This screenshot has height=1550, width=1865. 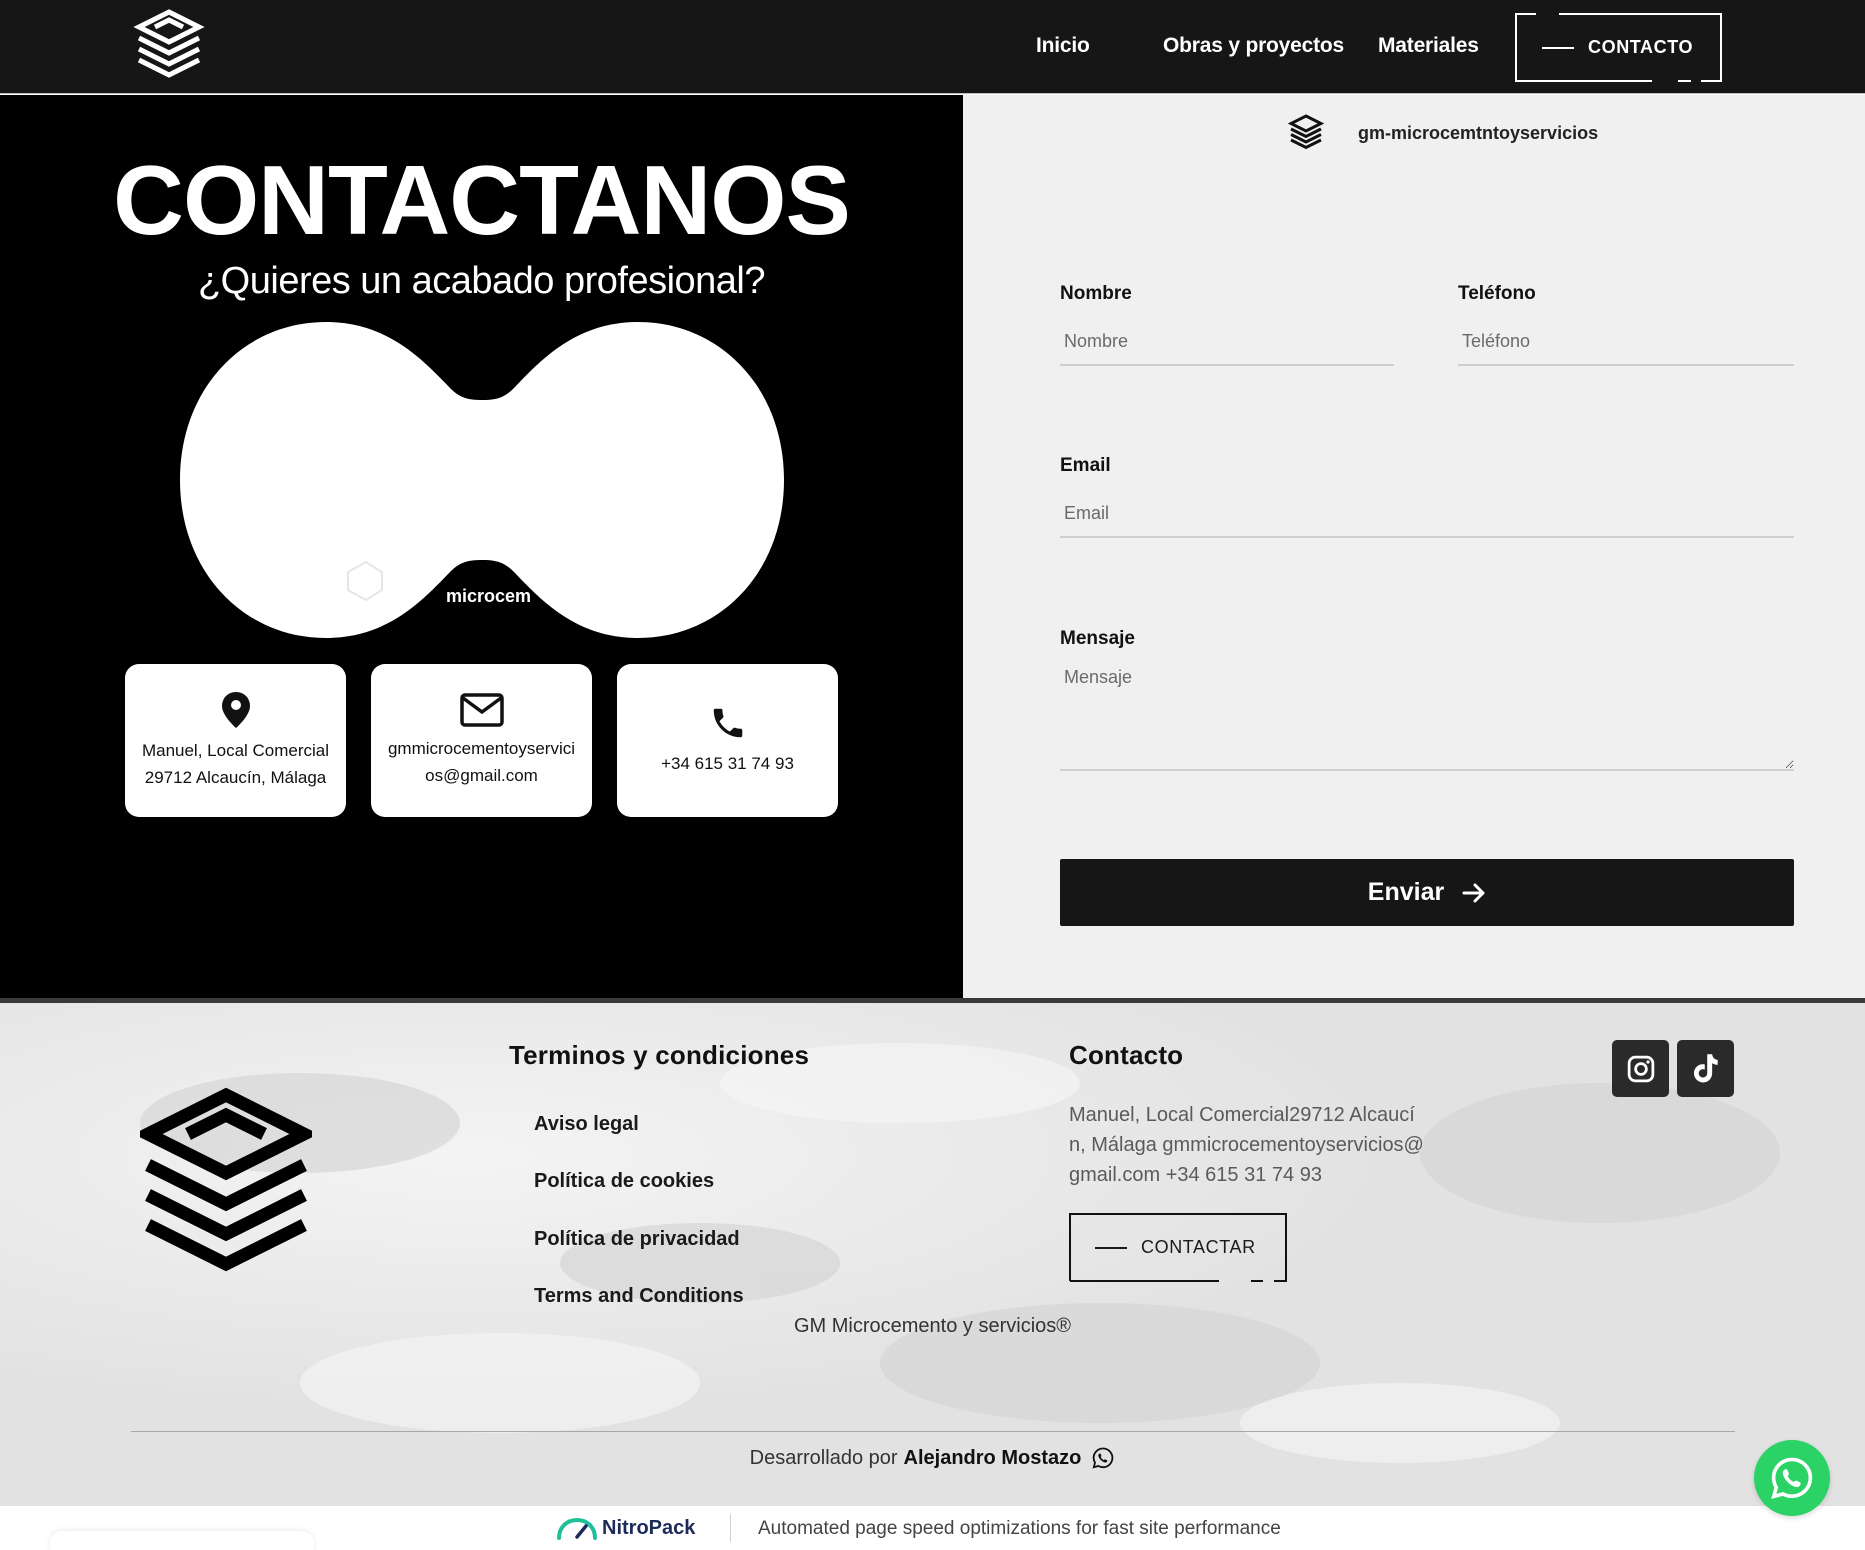 I want to click on nav-obras-y-proyectos: Obras y proyectos, so click(x=1253, y=46).